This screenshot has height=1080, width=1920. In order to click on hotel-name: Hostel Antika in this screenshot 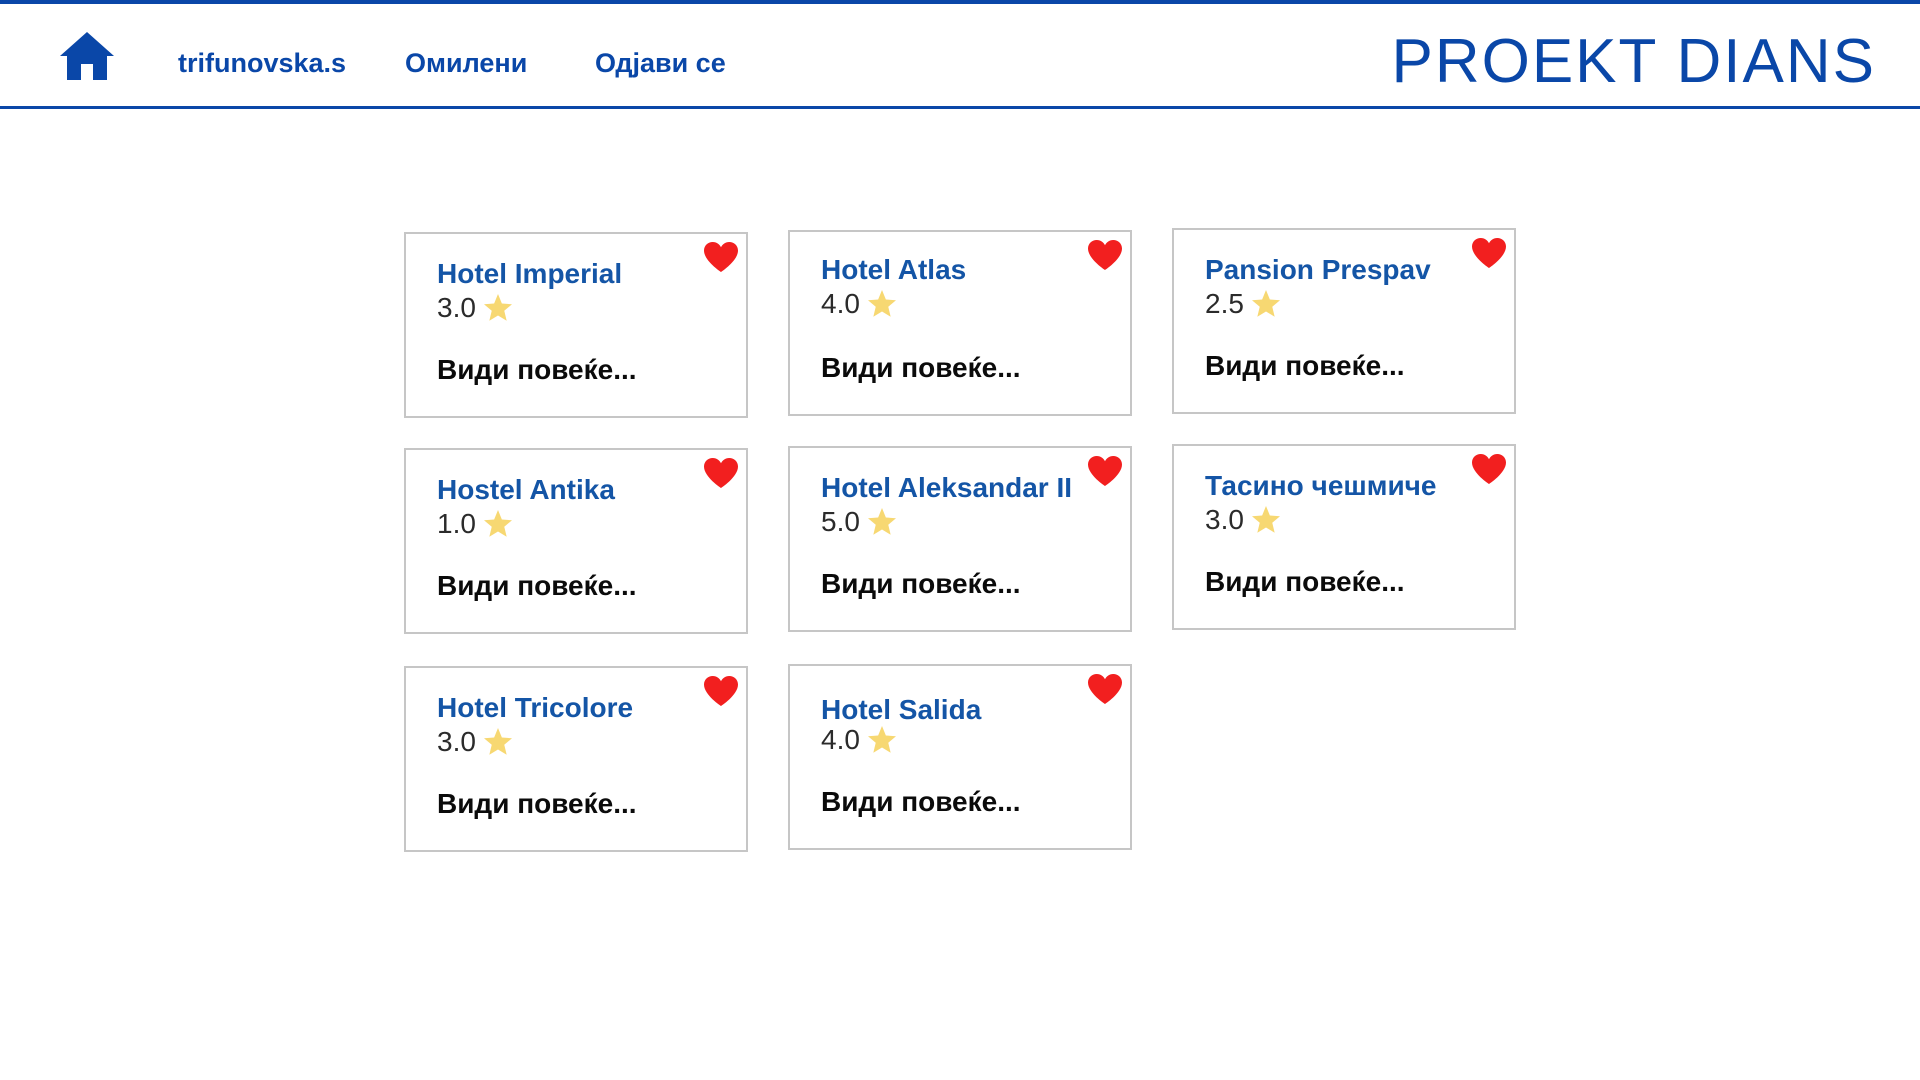, I will do `click(526, 490)`.